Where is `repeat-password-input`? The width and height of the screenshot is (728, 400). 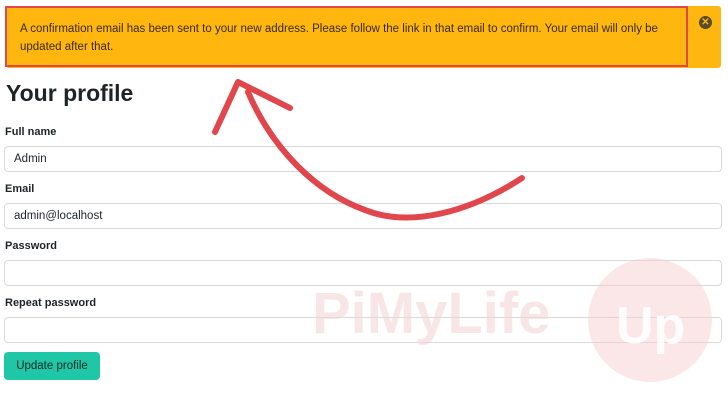 repeat-password-input is located at coordinates (363, 330).